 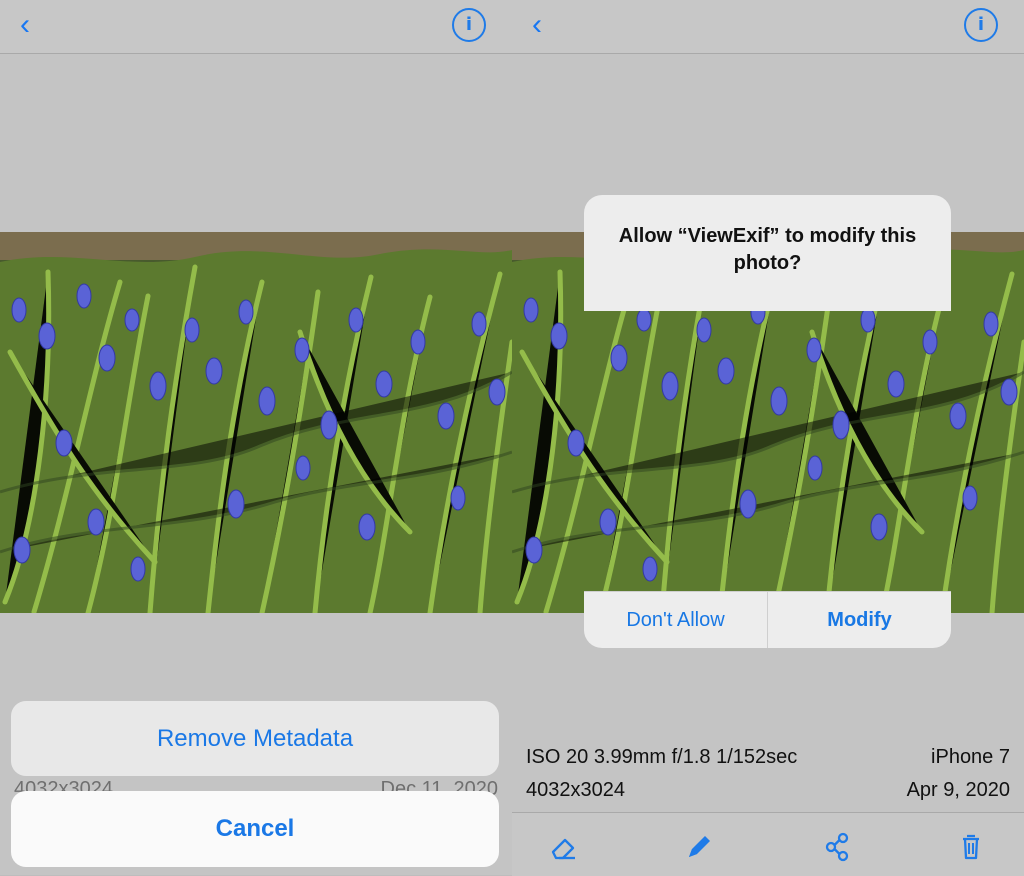 I want to click on eraser-icon, so click(x=564, y=847).